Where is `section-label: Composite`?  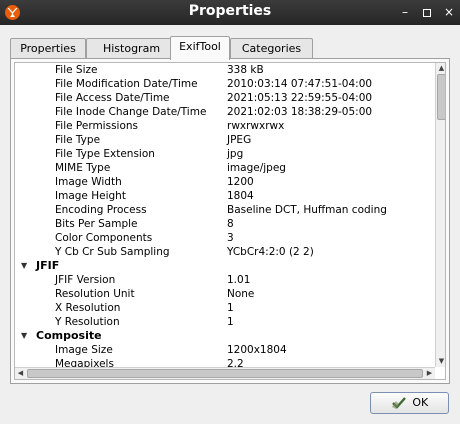 section-label: Composite is located at coordinates (69, 335).